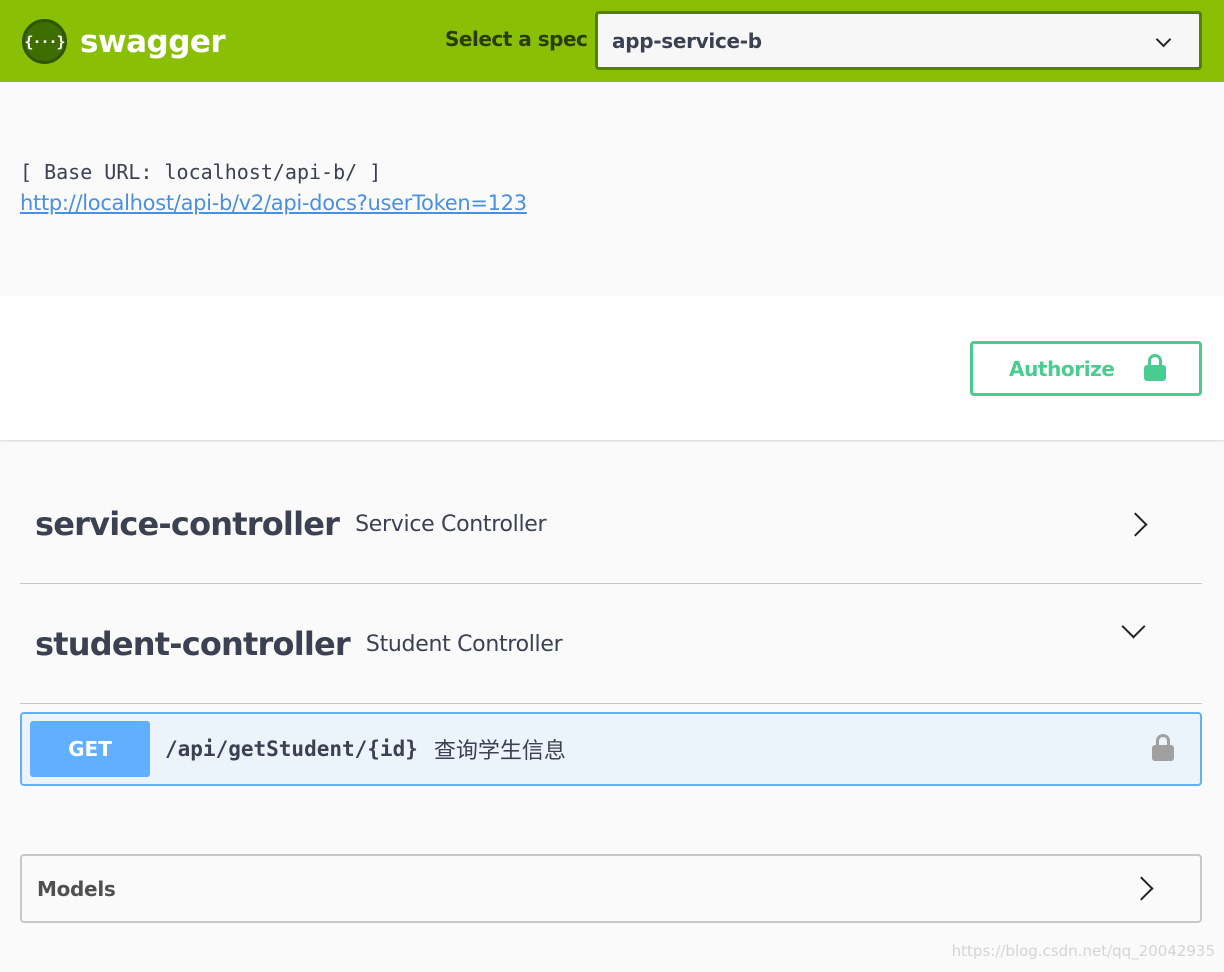  What do you see at coordinates (611, 749) in the screenshot?
I see `operation-get-student: GET /api/getStudent/{id} 查询学生信息` at bounding box center [611, 749].